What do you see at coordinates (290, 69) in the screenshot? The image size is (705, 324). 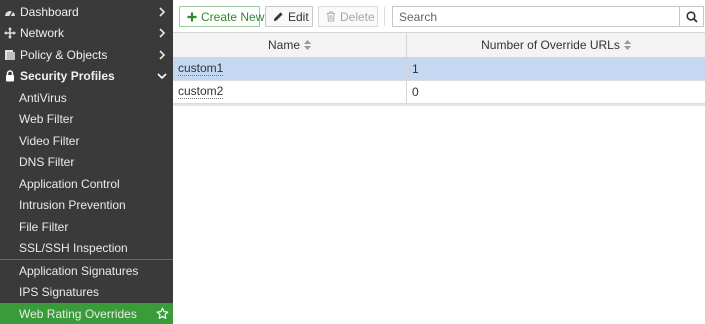 I see `cell-name: custom1` at bounding box center [290, 69].